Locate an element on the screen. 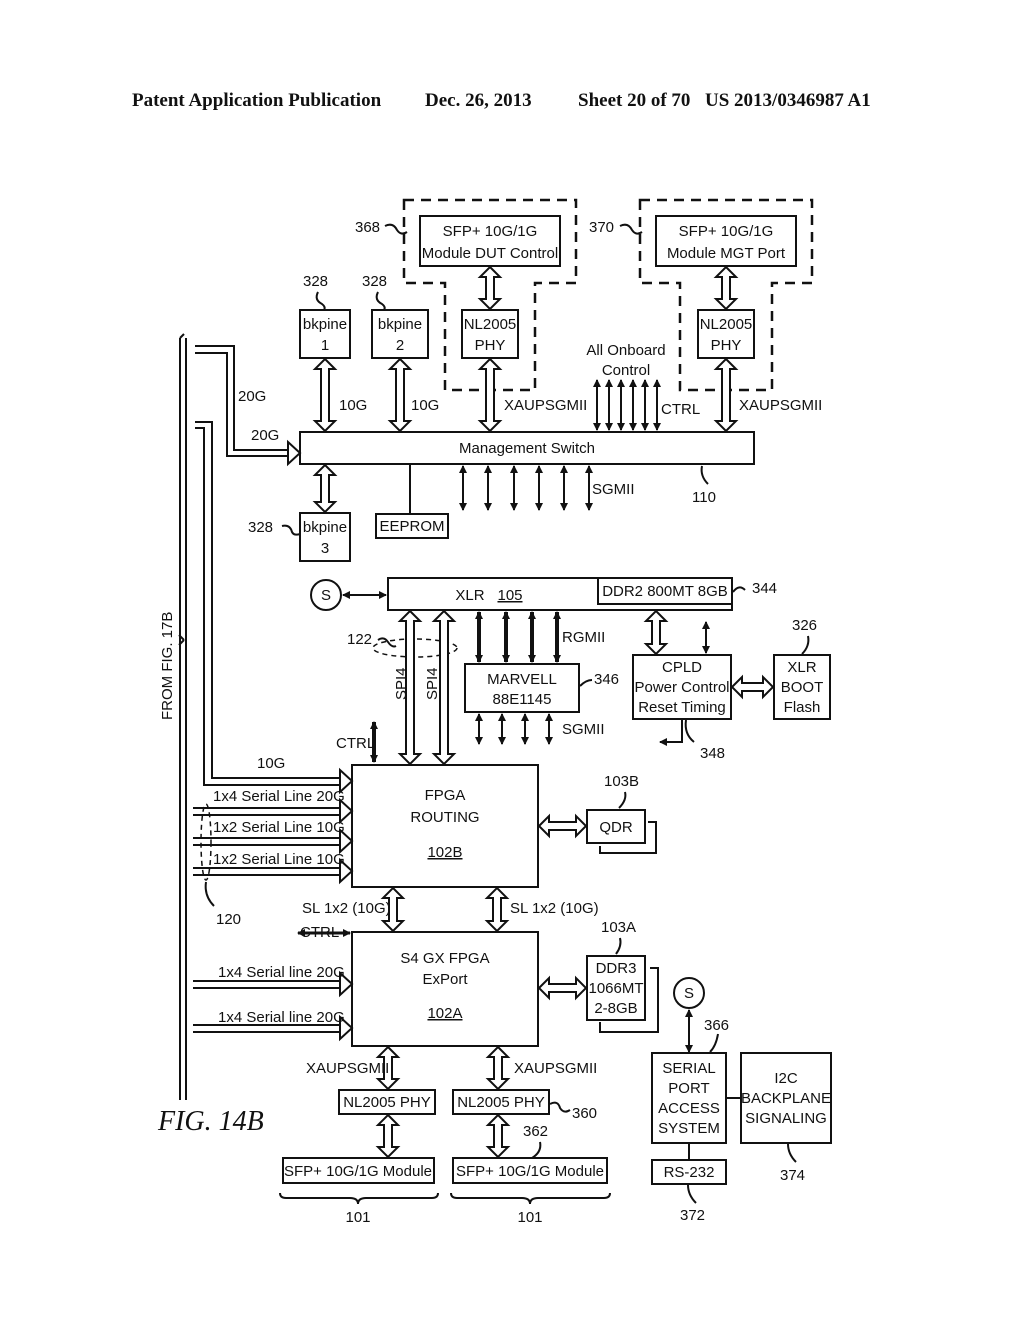 The height and width of the screenshot is (1320, 1024). svg-text: 2-8GB is located at coordinates (615, 1008).